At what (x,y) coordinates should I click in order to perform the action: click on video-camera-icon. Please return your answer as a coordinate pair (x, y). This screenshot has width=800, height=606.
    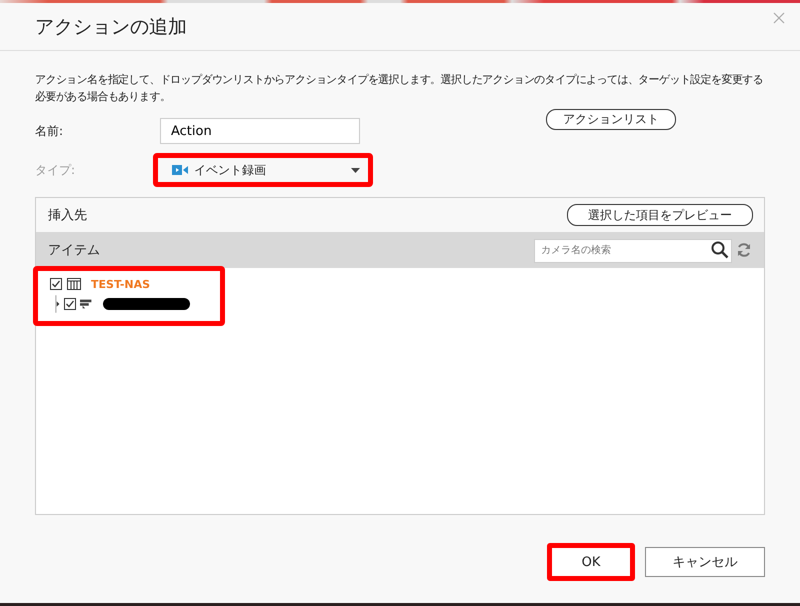
    Looking at the image, I should click on (180, 170).